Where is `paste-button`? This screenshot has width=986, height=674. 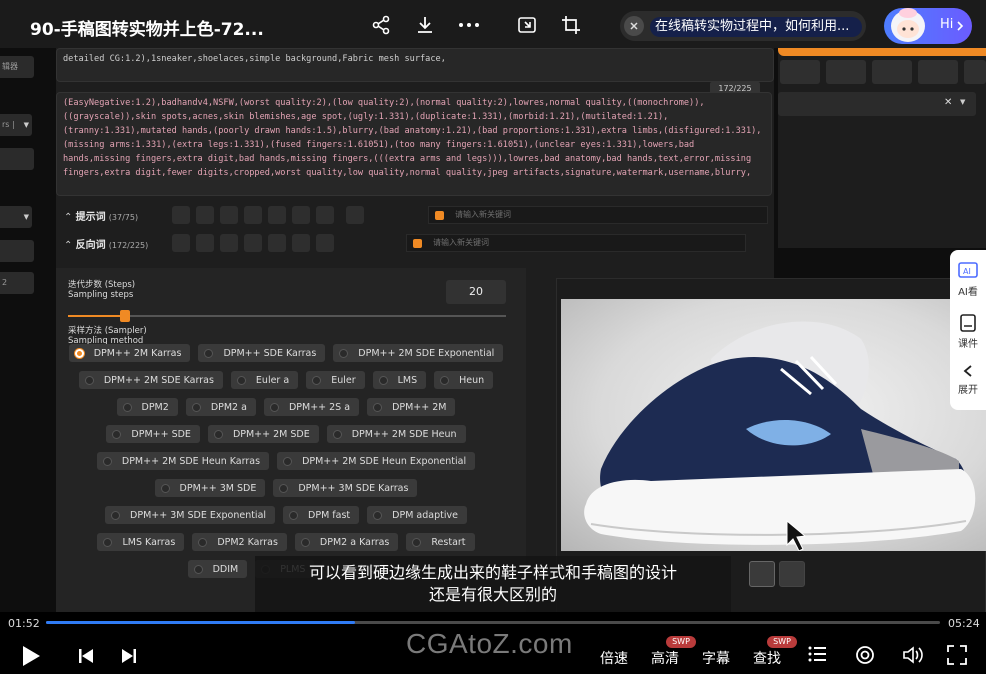
paste-button is located at coordinates (846, 72).